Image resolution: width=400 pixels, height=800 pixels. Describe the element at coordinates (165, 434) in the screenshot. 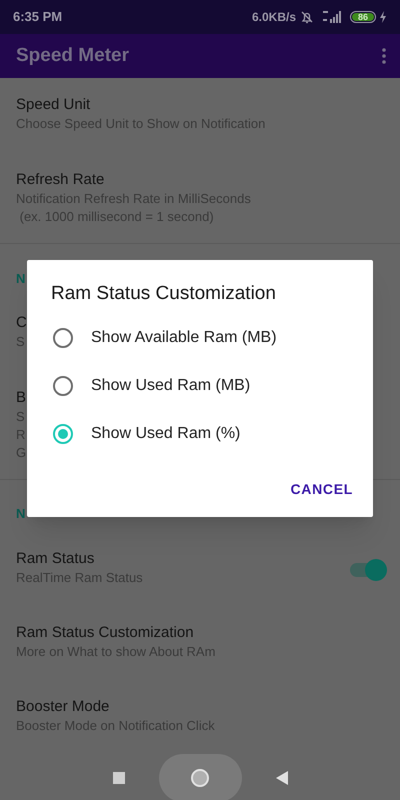

I see `option-label: Show Used Ram (%)` at that location.